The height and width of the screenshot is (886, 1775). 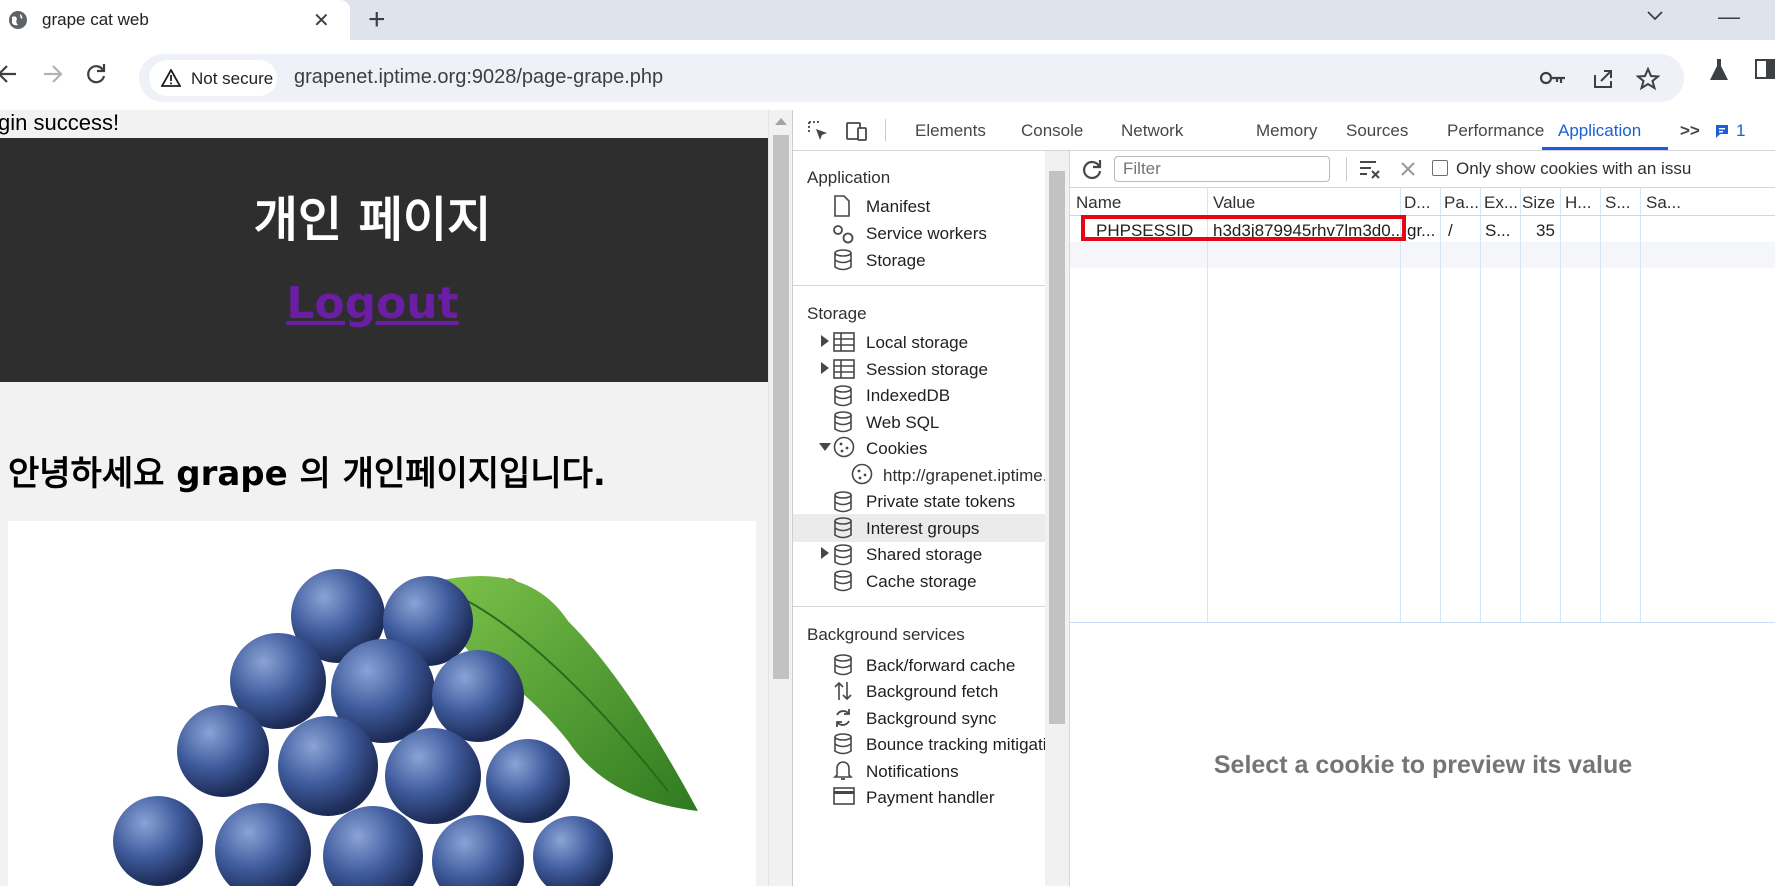 I want to click on sidebar-item-private-state-tokens: Private state tokens, so click(x=940, y=502).